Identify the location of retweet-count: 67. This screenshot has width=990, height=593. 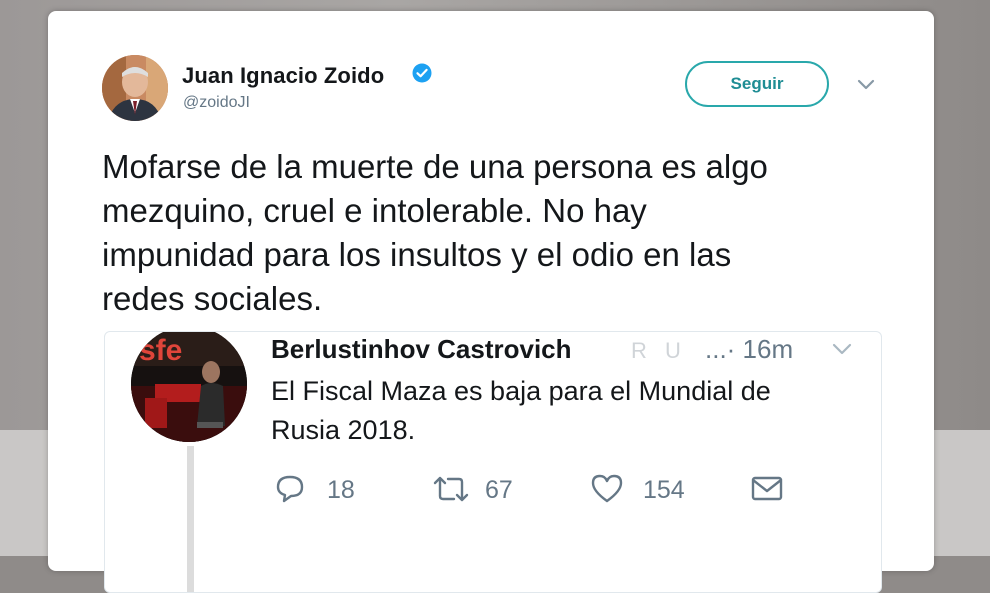
(499, 490).